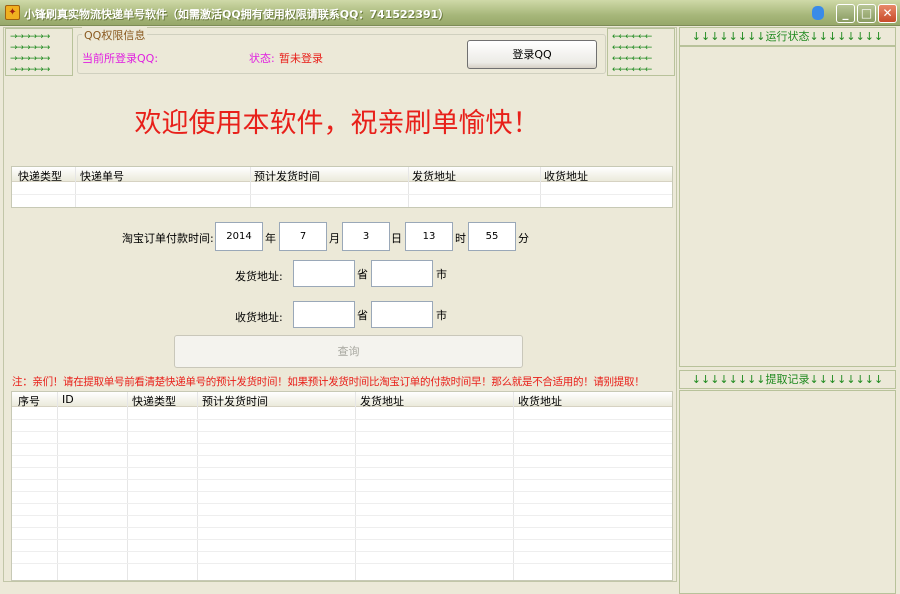 The height and width of the screenshot is (594, 900). Describe the element at coordinates (239, 236) in the screenshot. I see `year-input: 2014` at that location.